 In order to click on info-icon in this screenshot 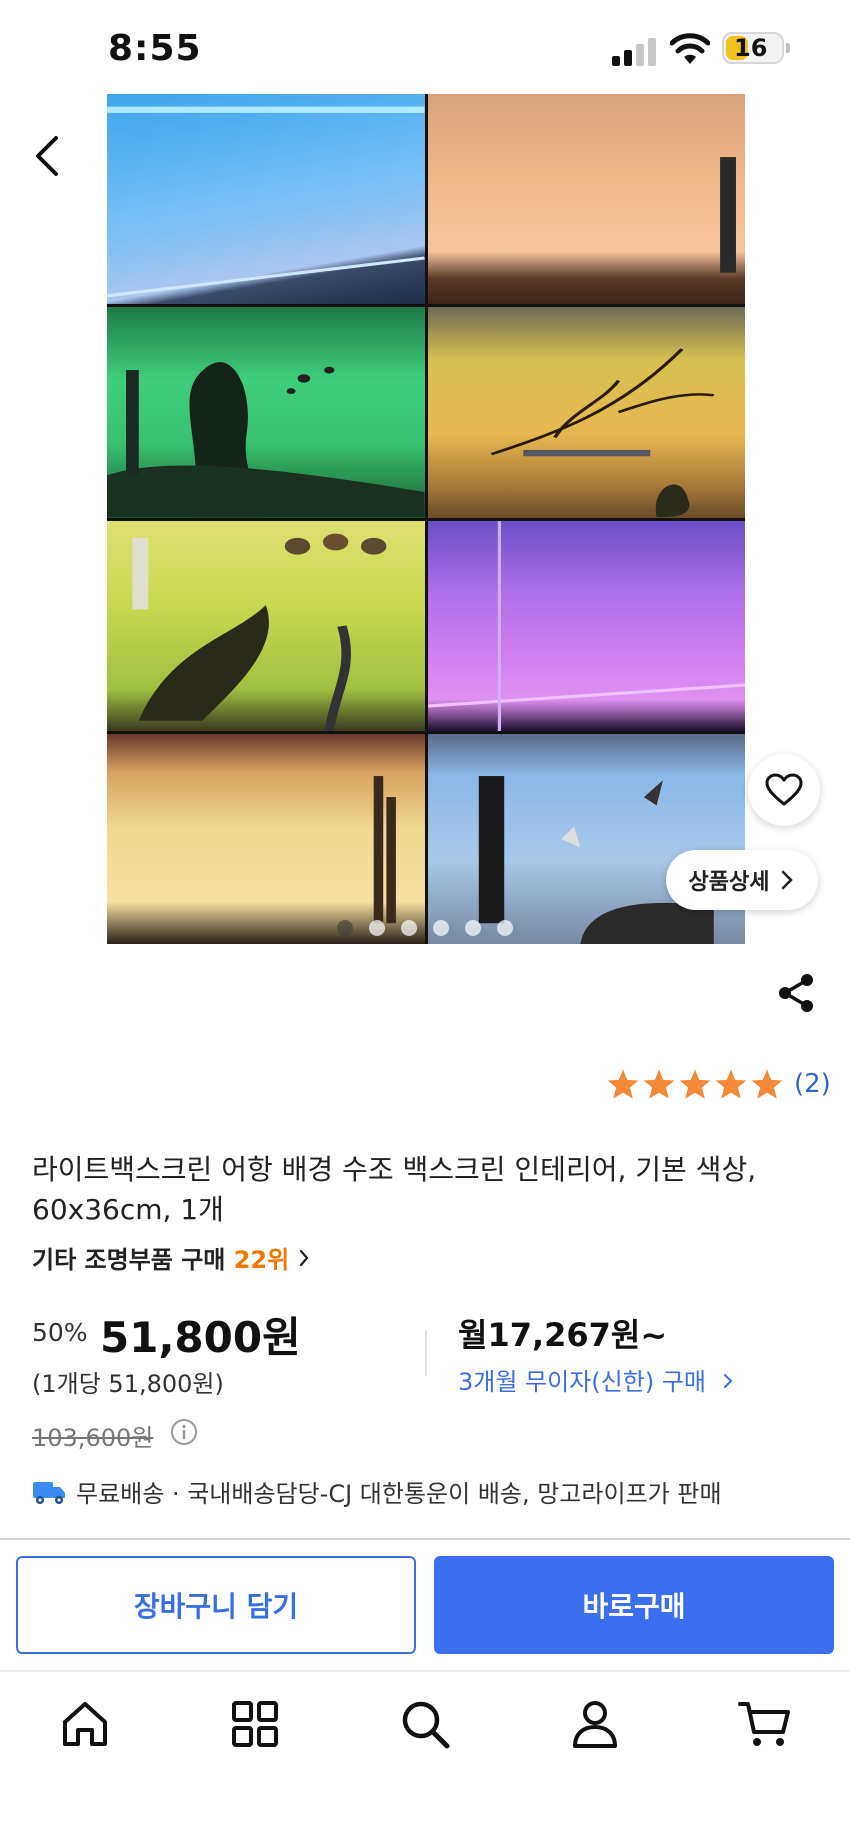, I will do `click(184, 1432)`.